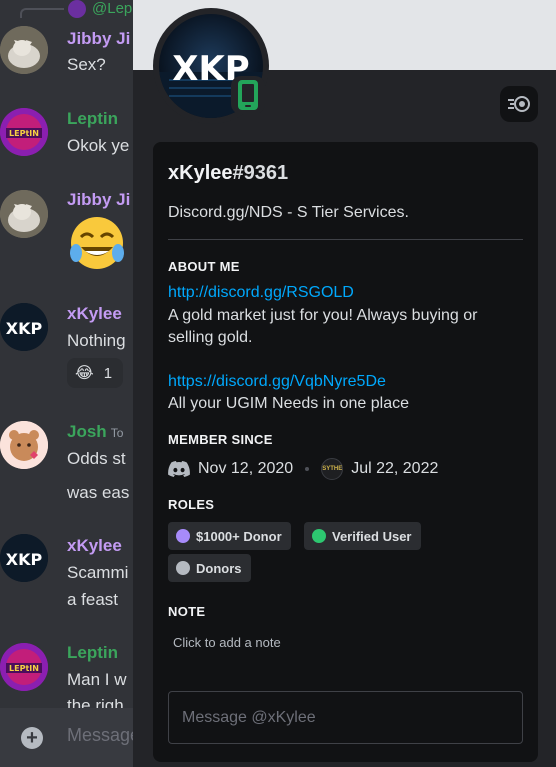 This screenshot has height=767, width=556. What do you see at coordinates (260, 173) in the screenshot?
I see `discriminator: #9361` at bounding box center [260, 173].